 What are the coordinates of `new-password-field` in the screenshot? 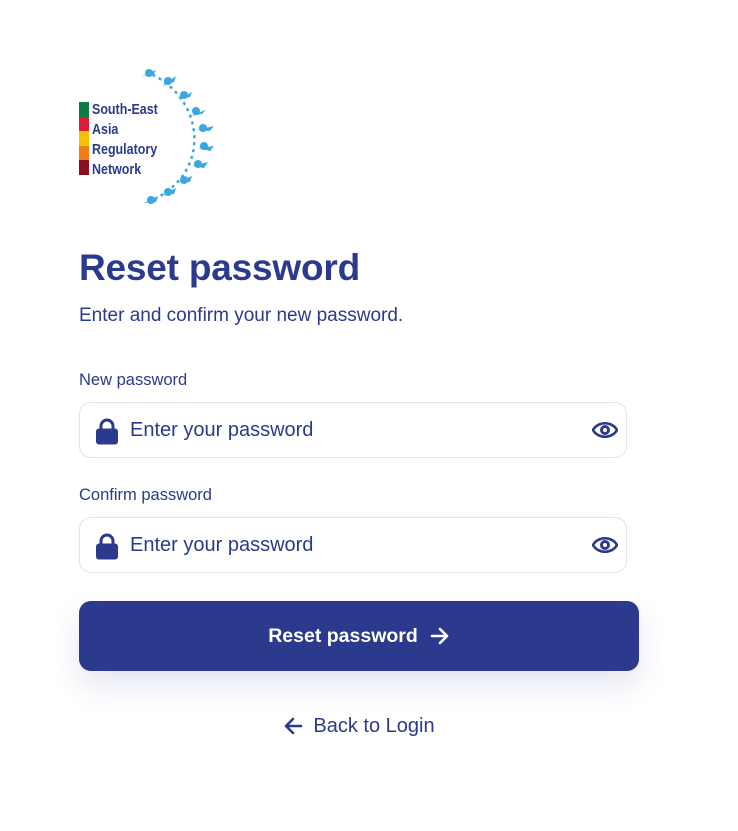 It's located at (353, 430).